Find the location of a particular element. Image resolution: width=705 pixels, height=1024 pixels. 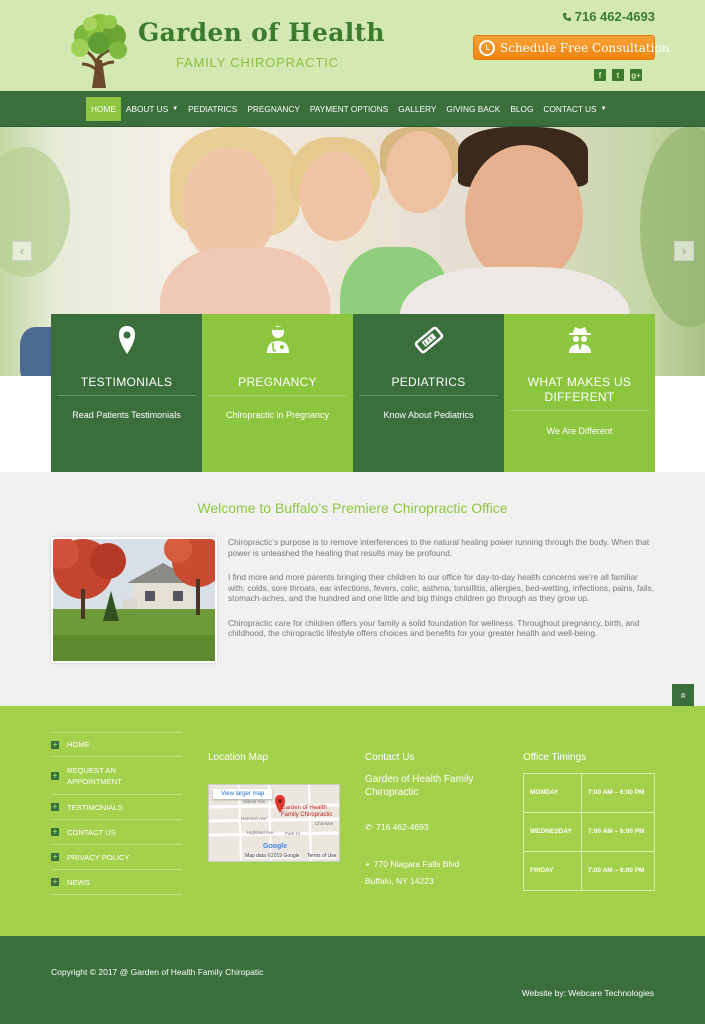

contact-address-line1: ⌖ 770 Niagara Falls Blvd is located at coordinates (412, 864).